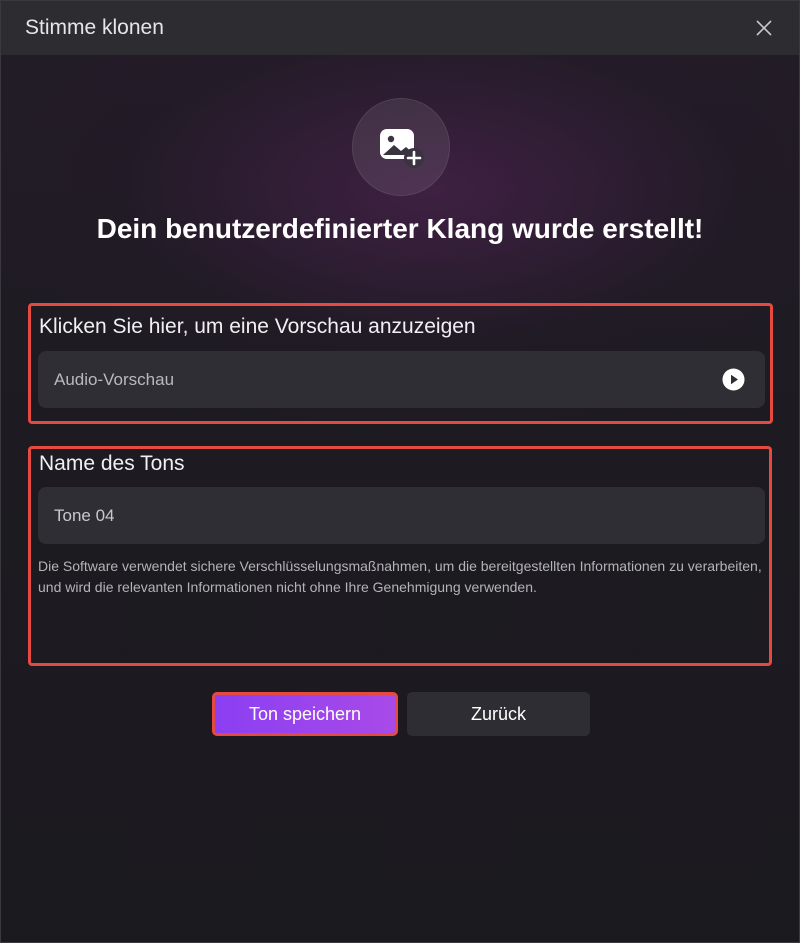 The height and width of the screenshot is (943, 800). What do you see at coordinates (112, 463) in the screenshot?
I see `tone-name-label: Name des Tons` at bounding box center [112, 463].